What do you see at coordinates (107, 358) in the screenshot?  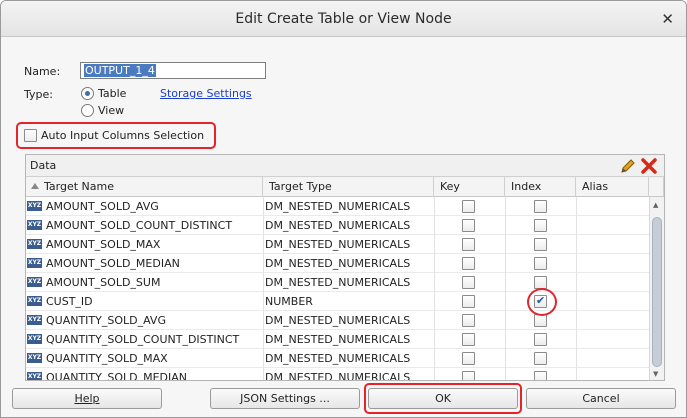 I see `target-name-cell: QUANTITY_SOLD_MAX` at bounding box center [107, 358].